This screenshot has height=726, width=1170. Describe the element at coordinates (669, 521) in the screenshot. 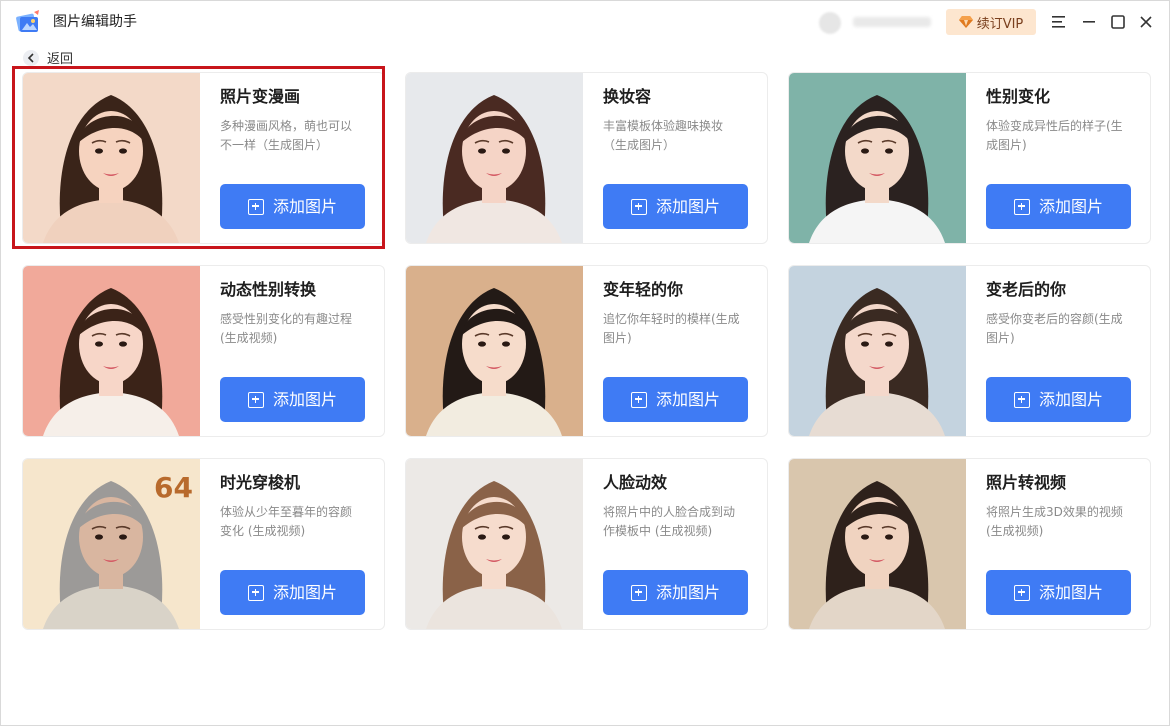

I see `feature-description: 将照片中的人脸合成到动作模板中 (生成视频)` at that location.